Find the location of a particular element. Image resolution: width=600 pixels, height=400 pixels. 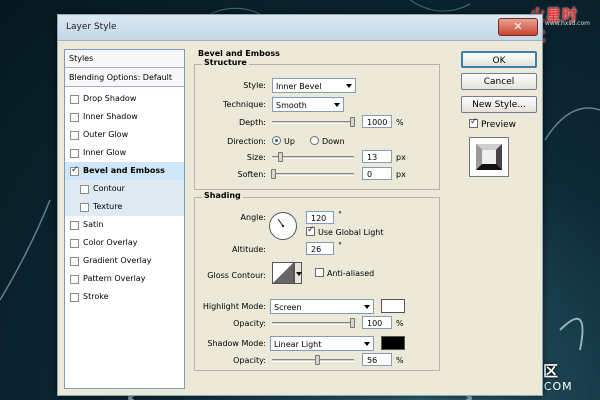

gloss-contour-dropdown is located at coordinates (298, 273).